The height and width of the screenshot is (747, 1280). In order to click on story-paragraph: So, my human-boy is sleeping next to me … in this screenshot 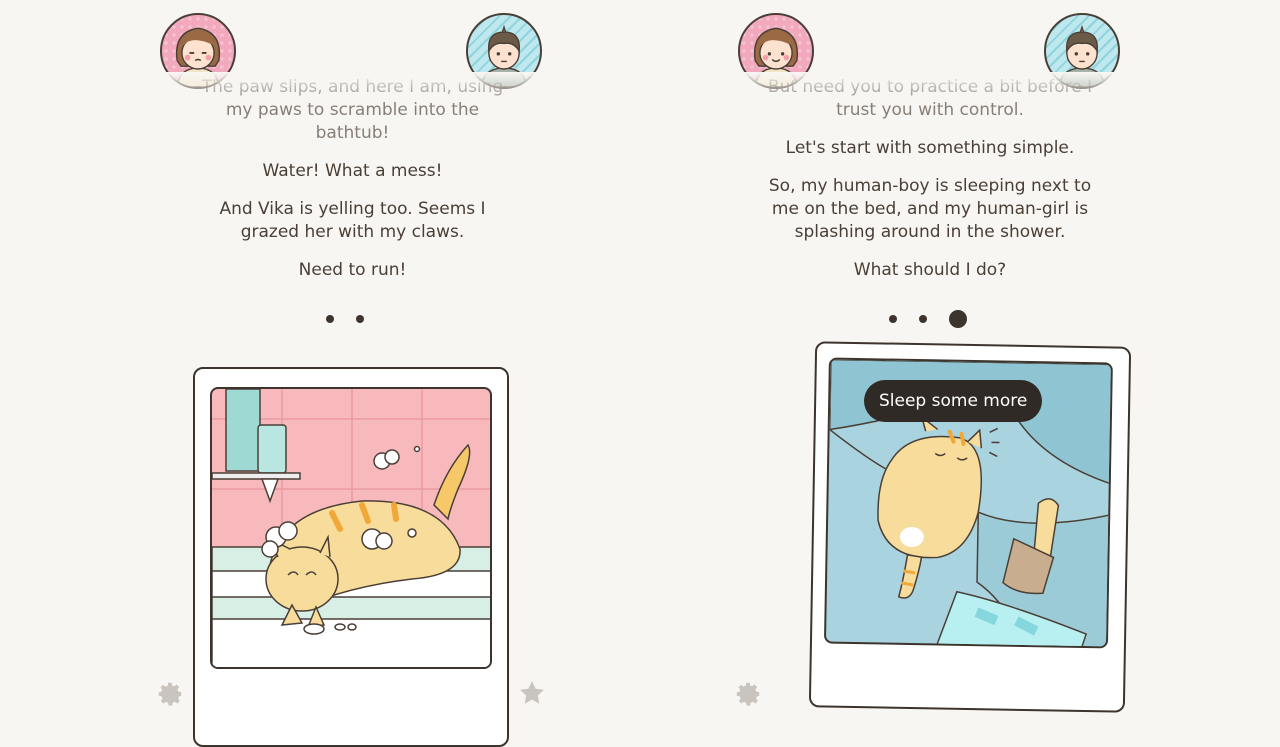, I will do `click(930, 209)`.